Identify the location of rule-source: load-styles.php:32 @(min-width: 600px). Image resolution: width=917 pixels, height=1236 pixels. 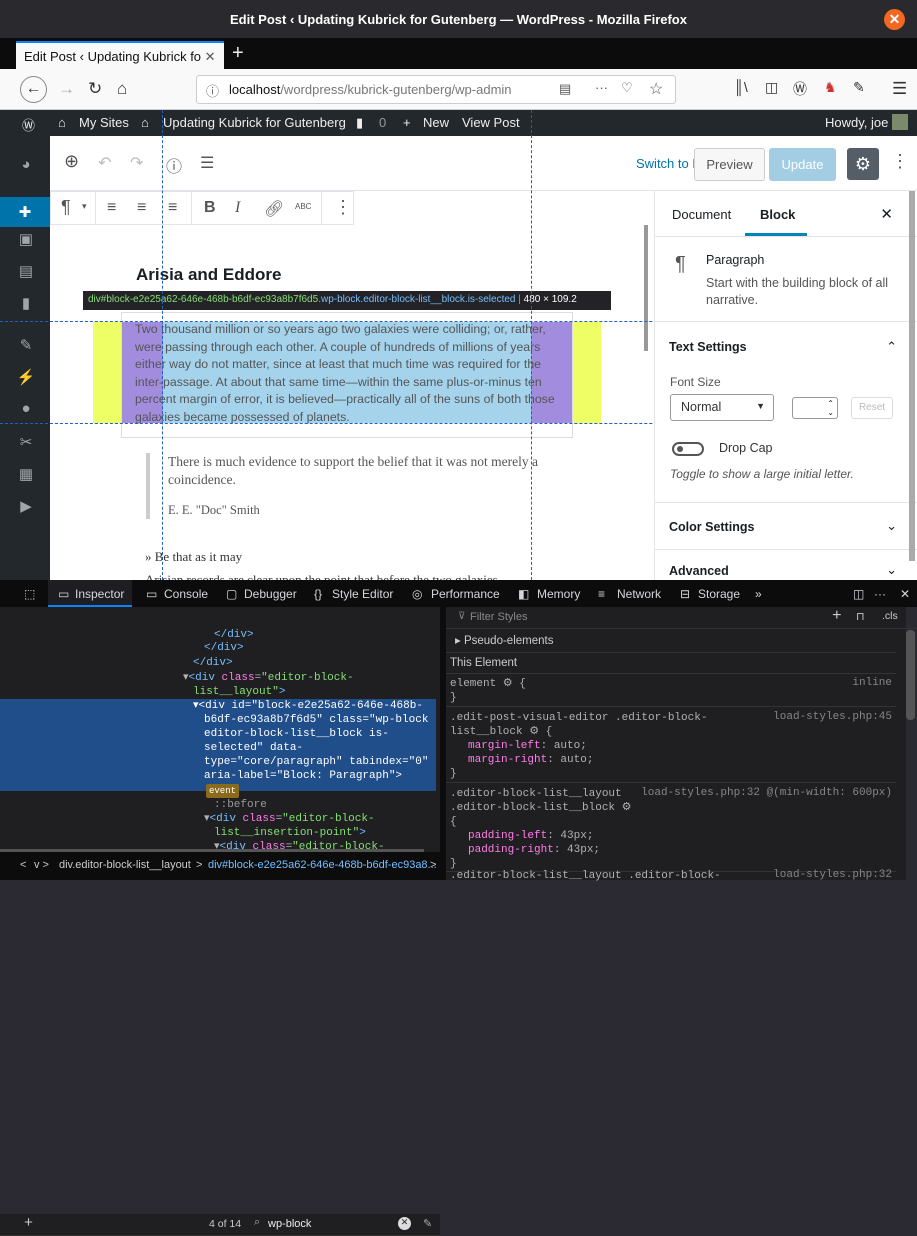
(766, 793).